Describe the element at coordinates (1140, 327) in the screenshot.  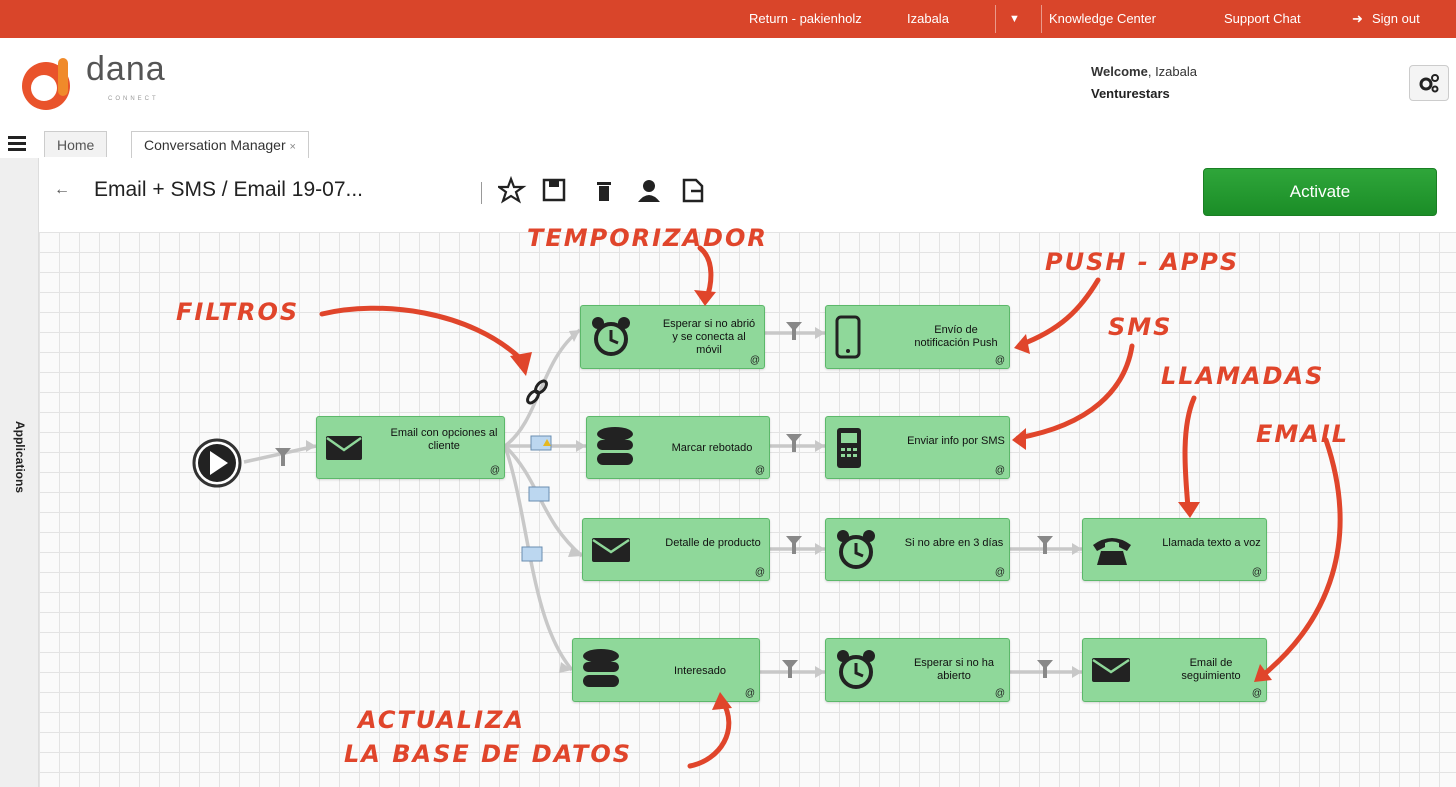
I see `annotation-sms: SMS` at that location.